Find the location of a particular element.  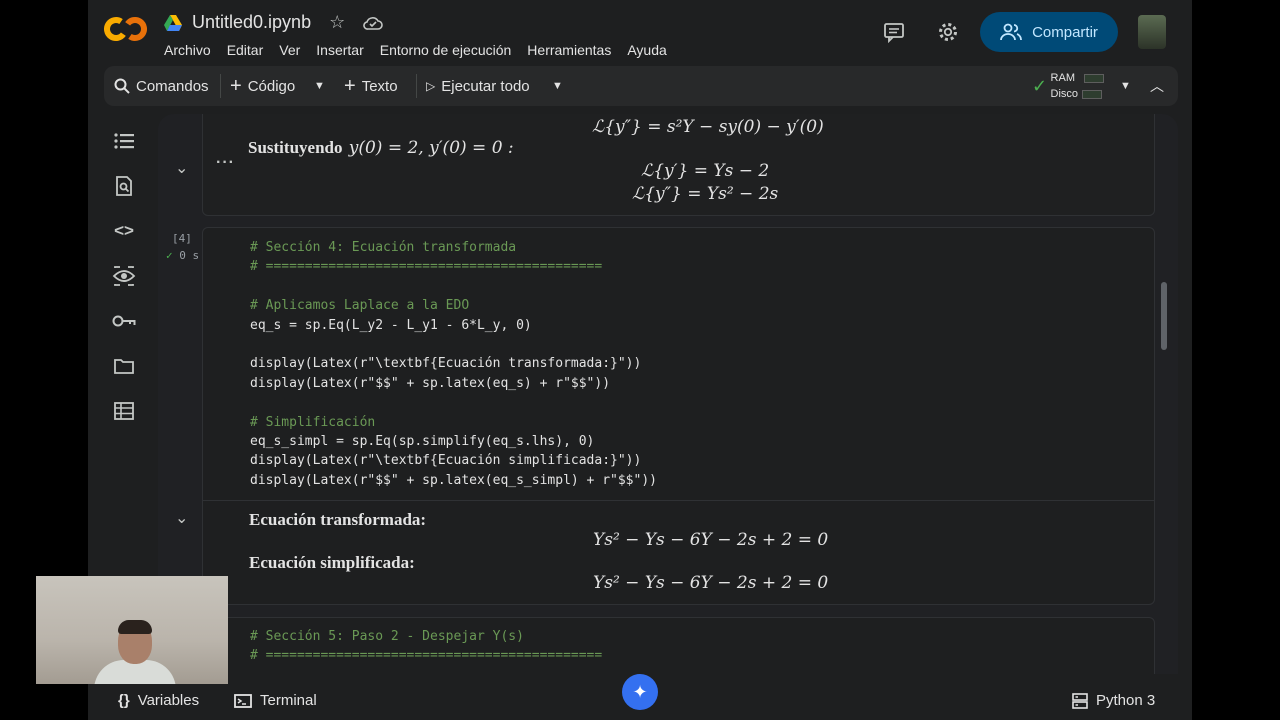

table-of-contents-icon is located at coordinates (124, 140).